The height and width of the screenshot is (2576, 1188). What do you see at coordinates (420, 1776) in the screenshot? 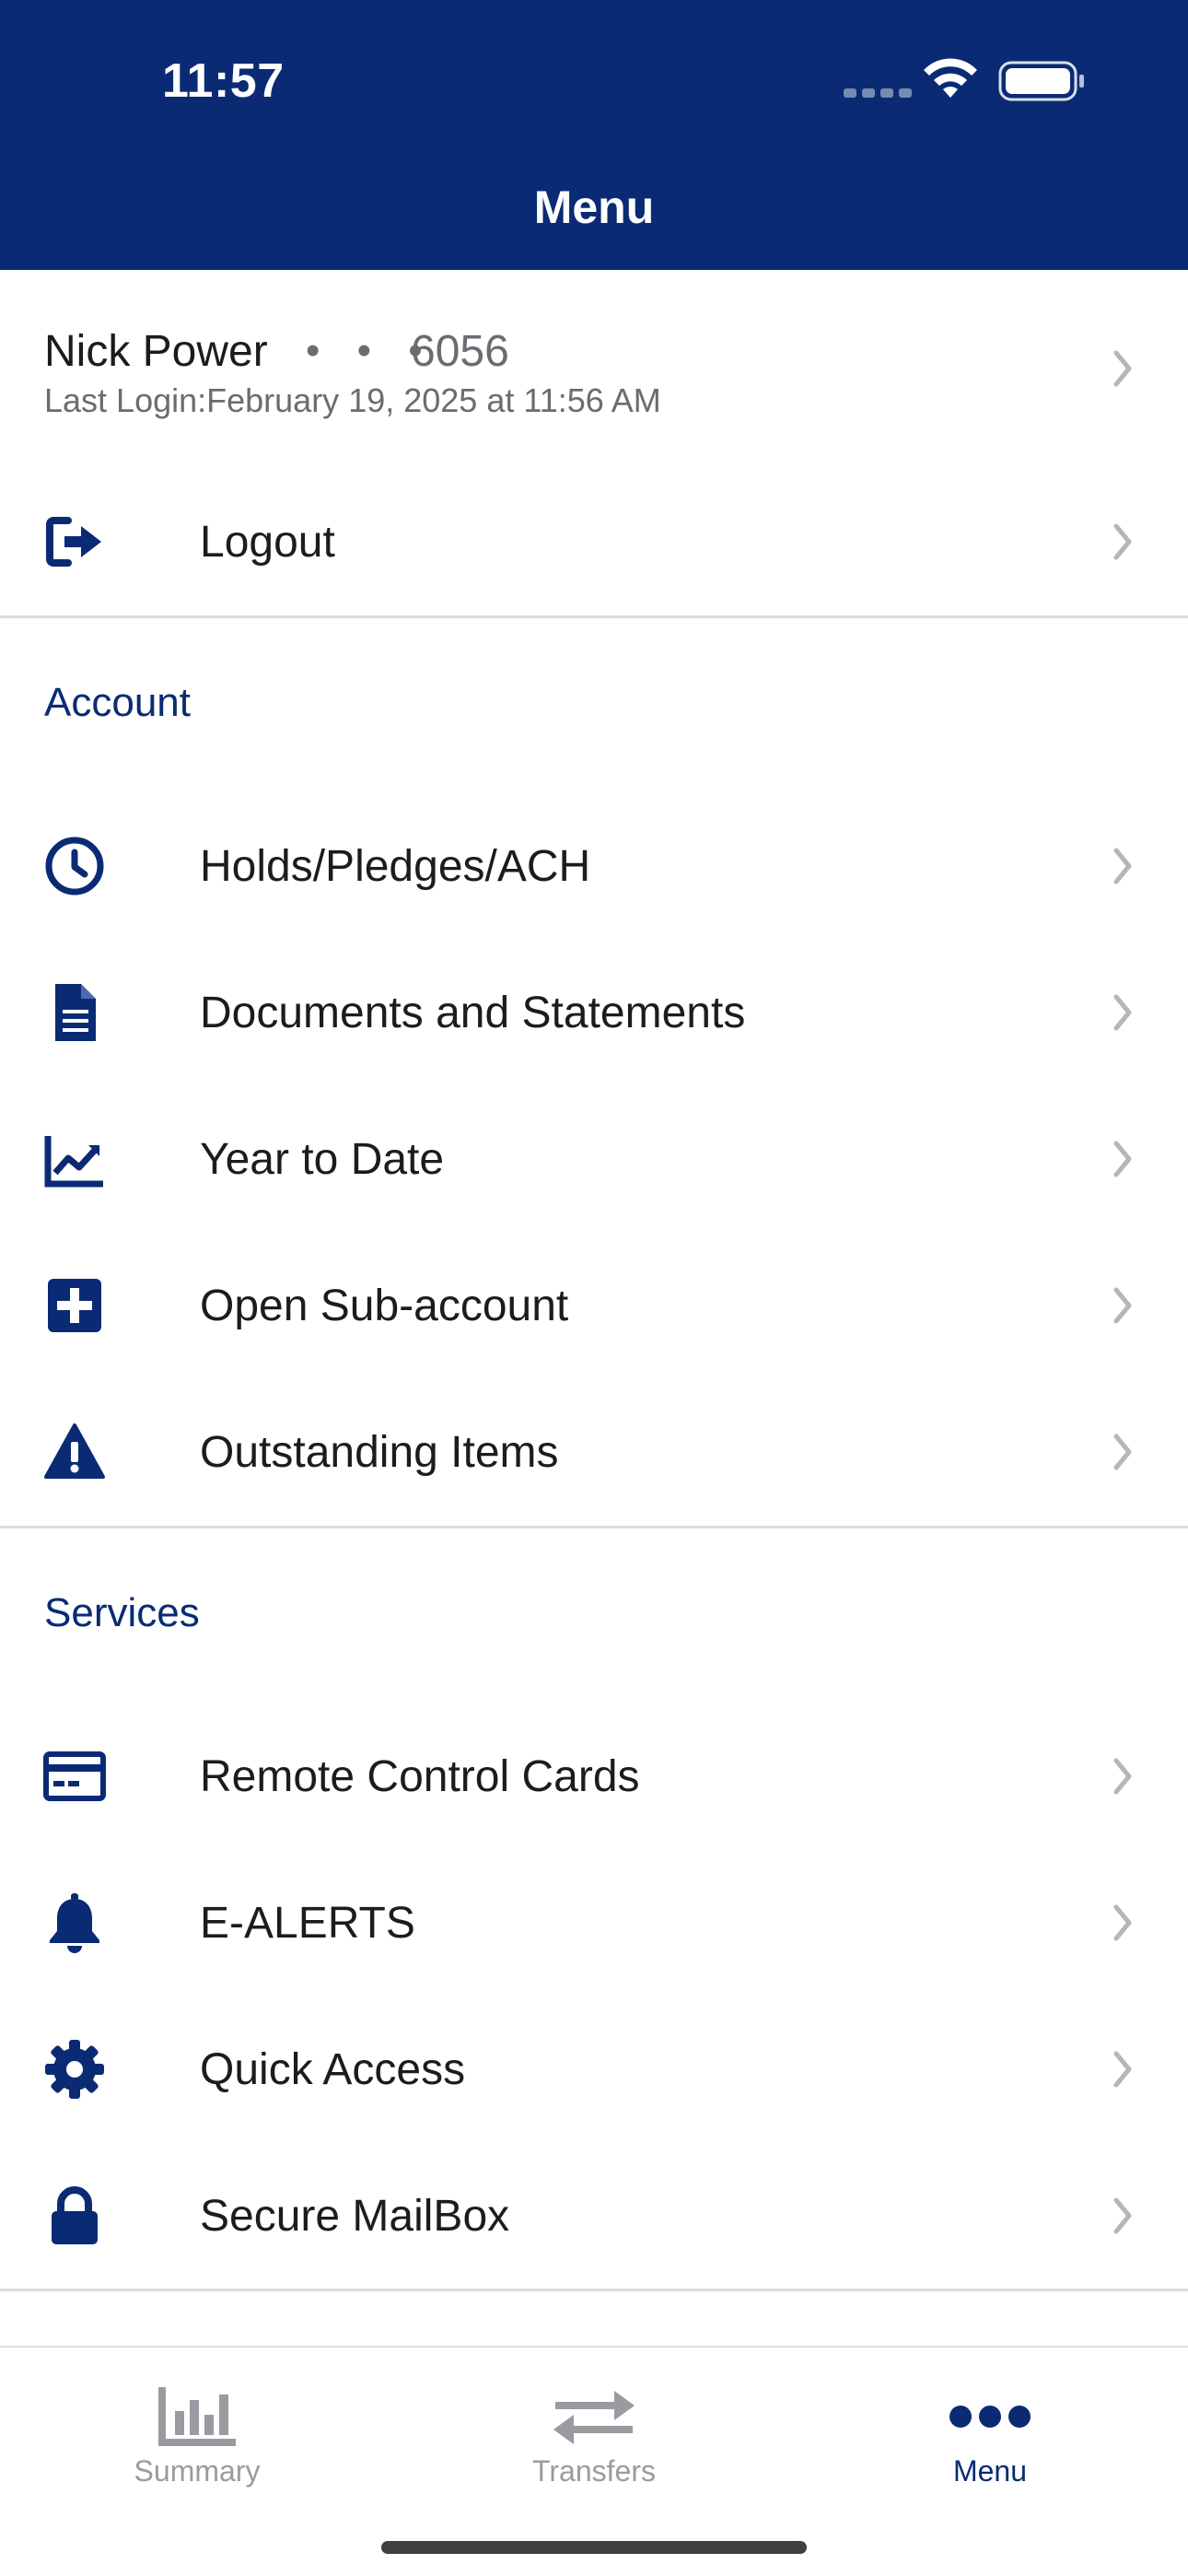
I see `menu-item-label: Remote Control Cards` at bounding box center [420, 1776].